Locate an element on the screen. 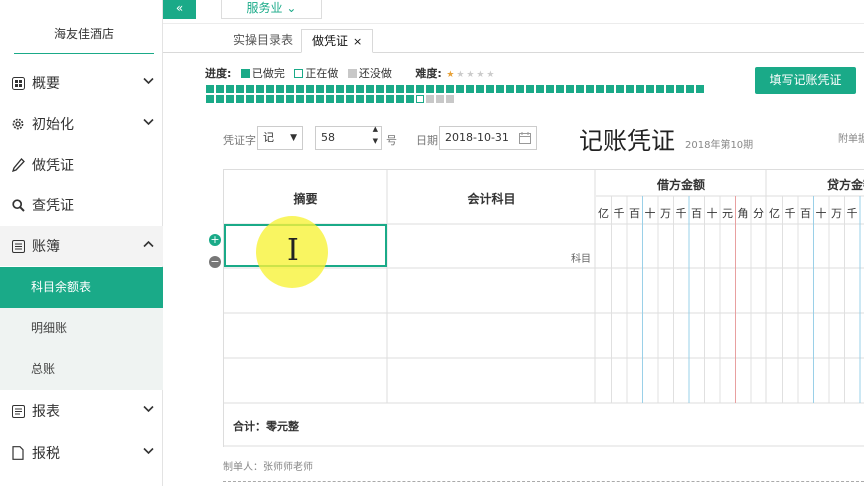  text-cursor-icon: I is located at coordinates (293, 250).